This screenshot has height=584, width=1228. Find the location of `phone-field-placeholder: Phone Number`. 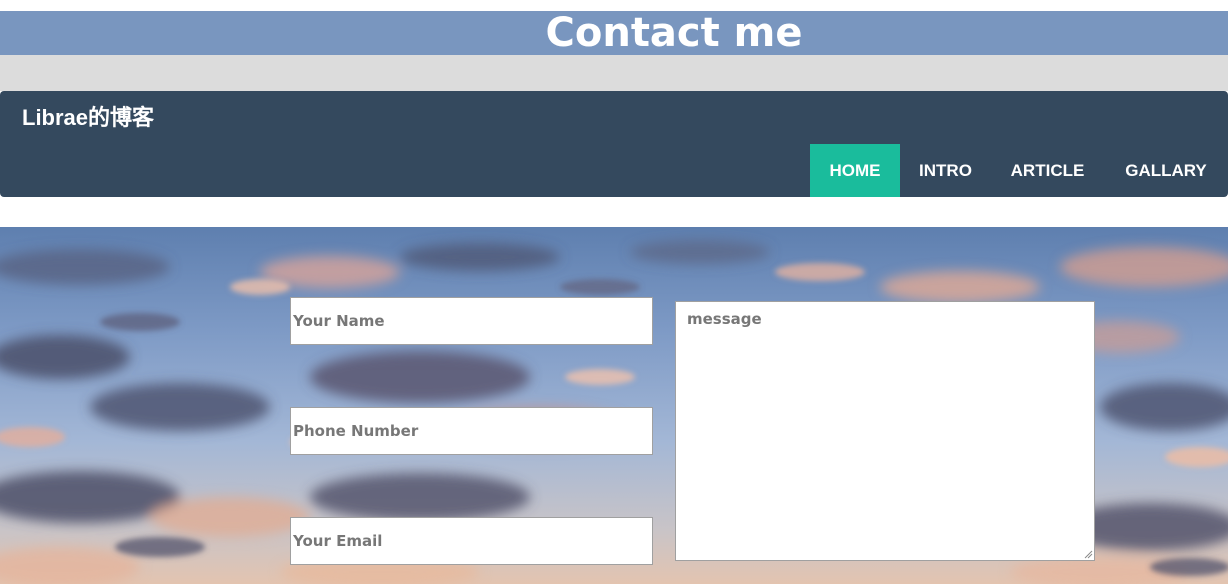

phone-field-placeholder: Phone Number is located at coordinates (356, 431).